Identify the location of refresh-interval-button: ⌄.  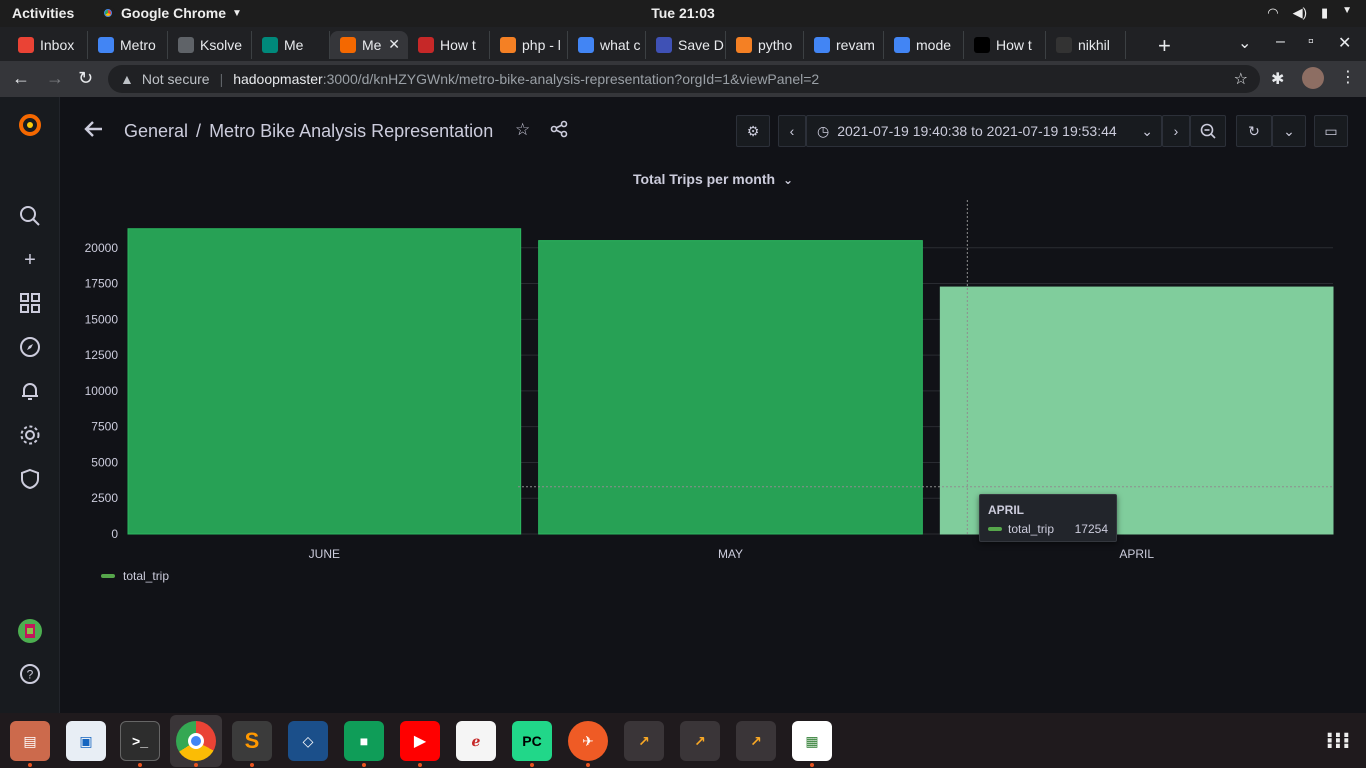
(1289, 131).